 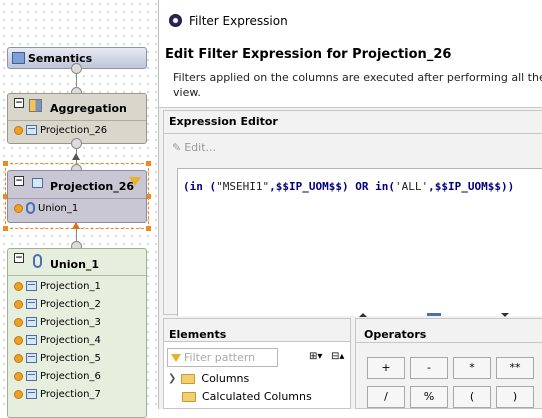 What do you see at coordinates (177, 147) in the screenshot?
I see `pencil-icon: ✎` at bounding box center [177, 147].